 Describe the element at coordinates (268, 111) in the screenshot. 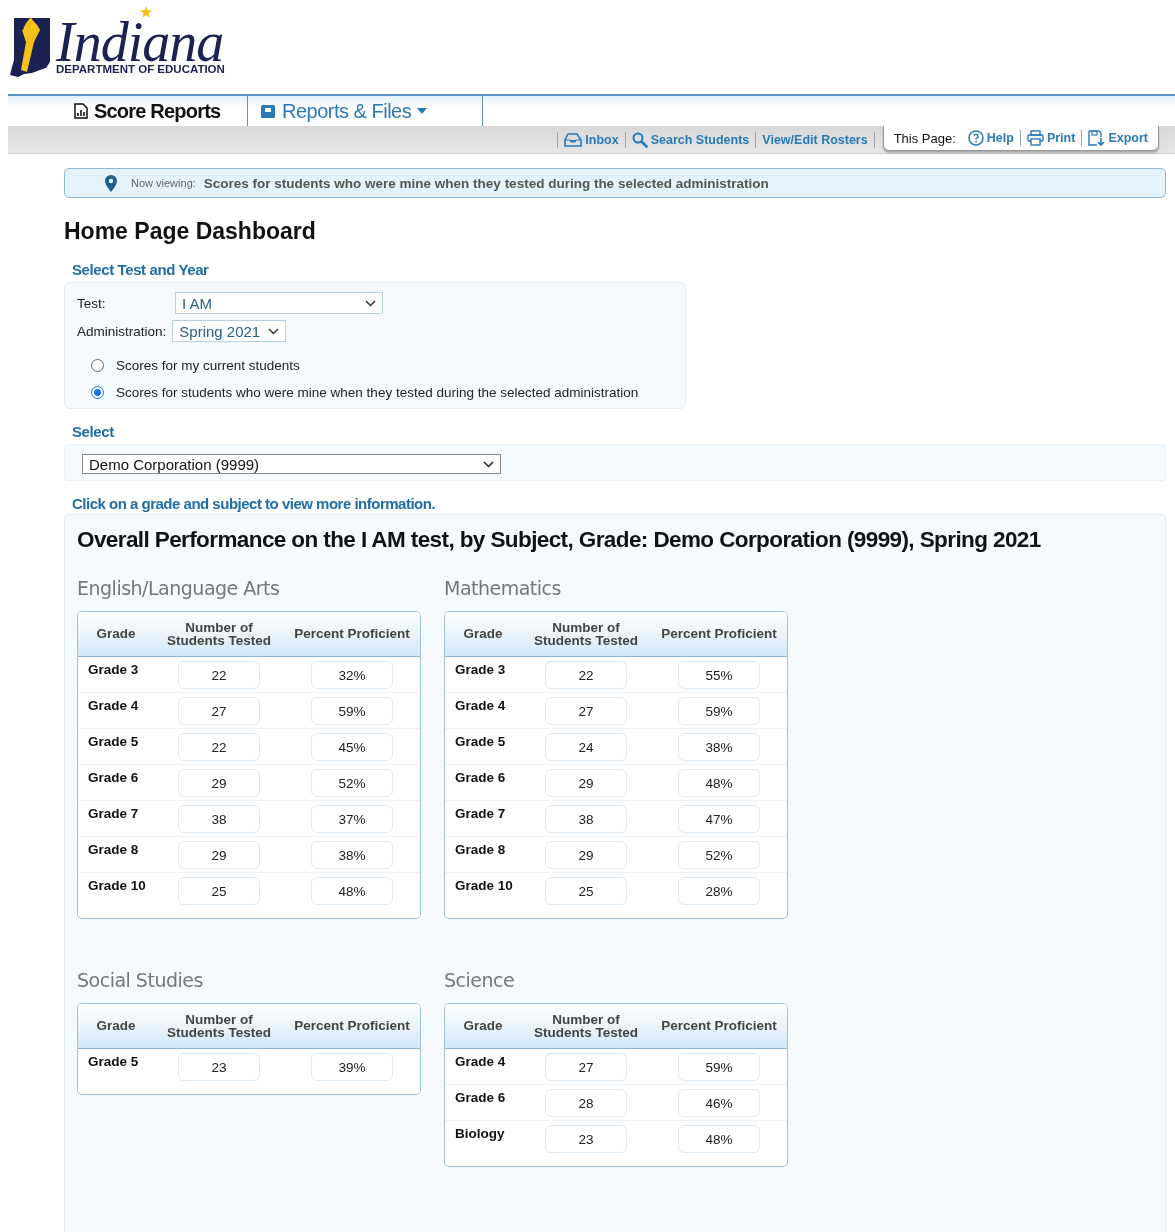

I see `file-box-icon` at that location.